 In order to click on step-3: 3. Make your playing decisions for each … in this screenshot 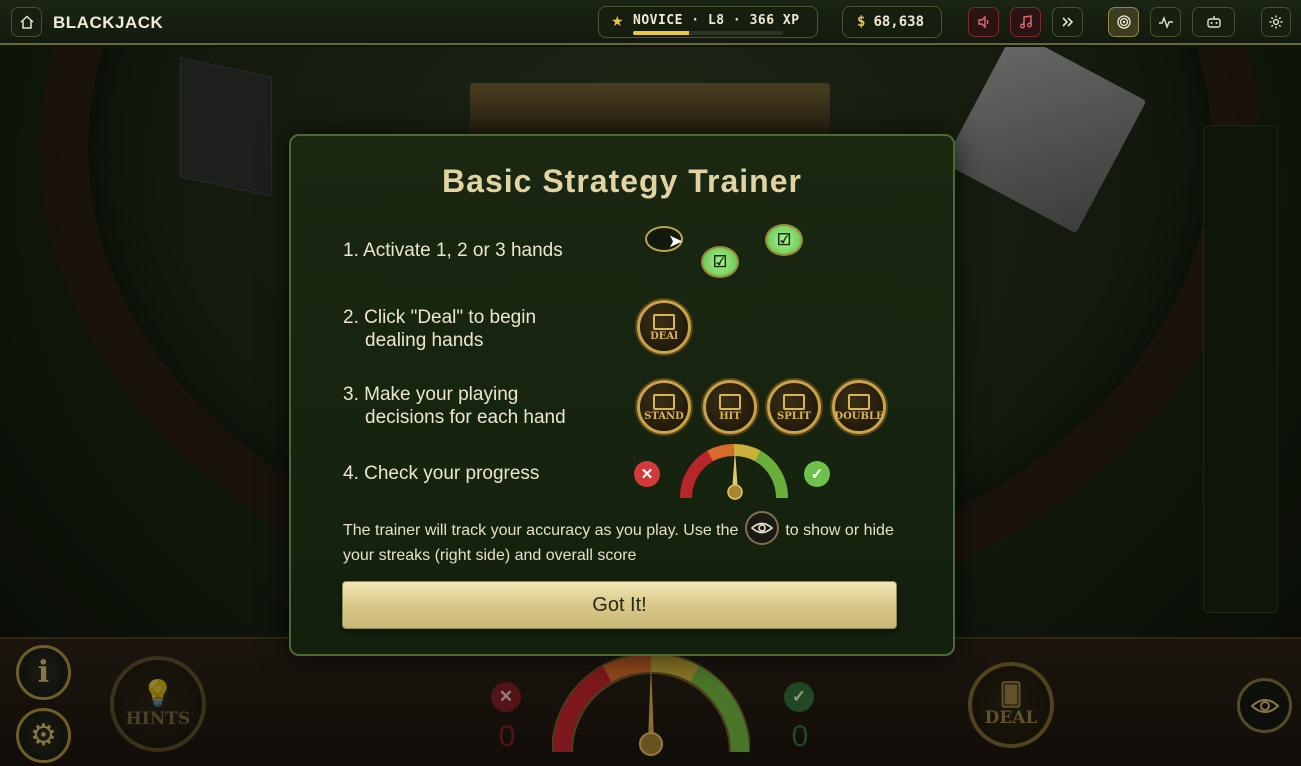, I will do `click(454, 406)`.